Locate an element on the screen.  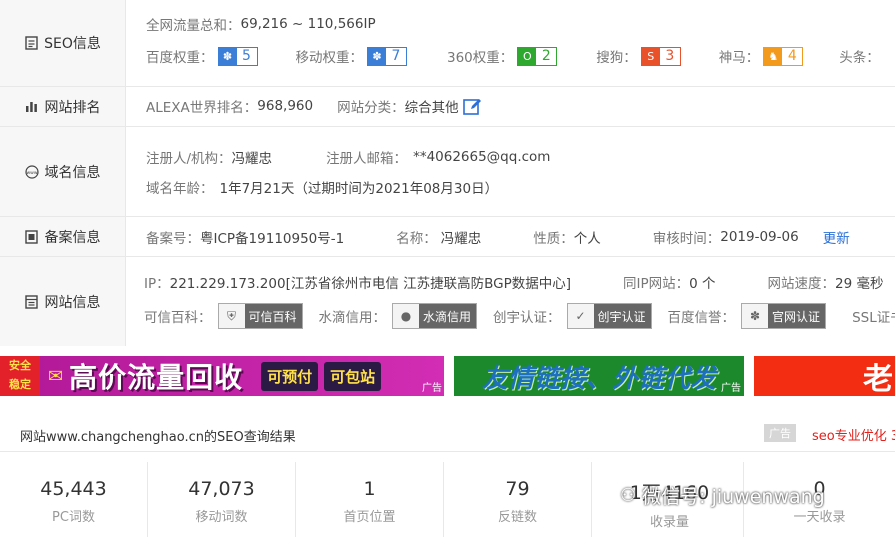
icp-number-value: 粤ICP备19110950号-1 is located at coordinates (272, 239).